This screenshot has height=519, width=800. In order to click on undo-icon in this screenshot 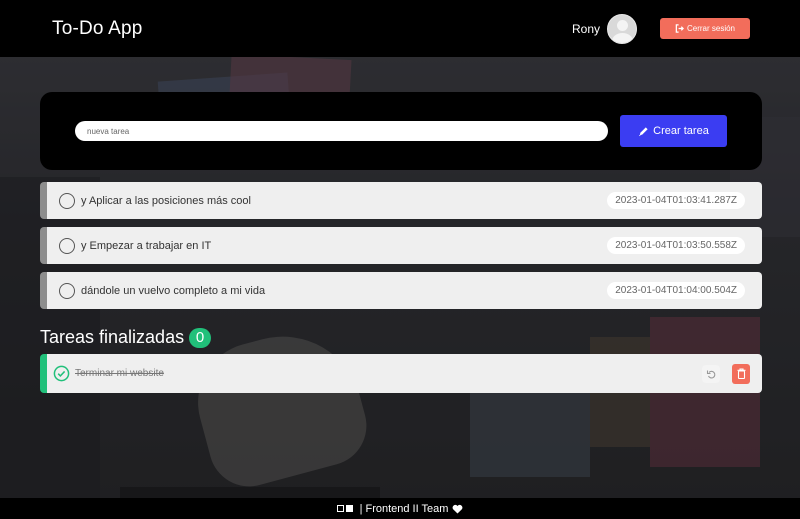, I will do `click(711, 374)`.